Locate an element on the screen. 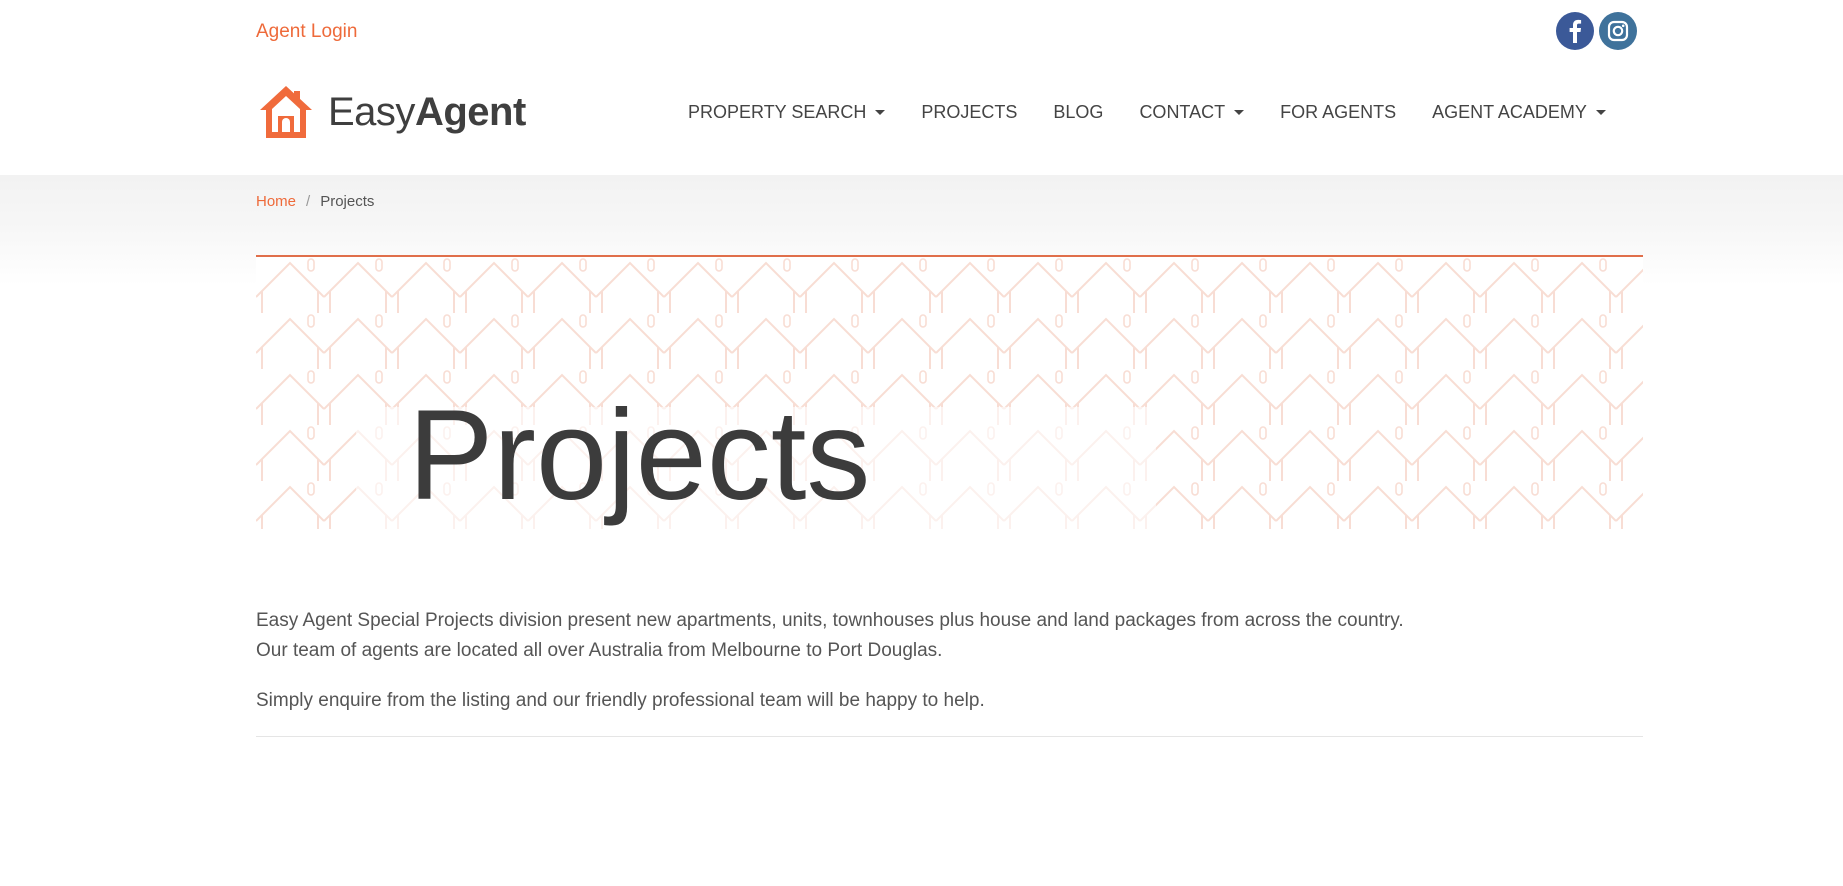 This screenshot has height=886, width=1843. agent-login-link: Agent Login is located at coordinates (306, 32).